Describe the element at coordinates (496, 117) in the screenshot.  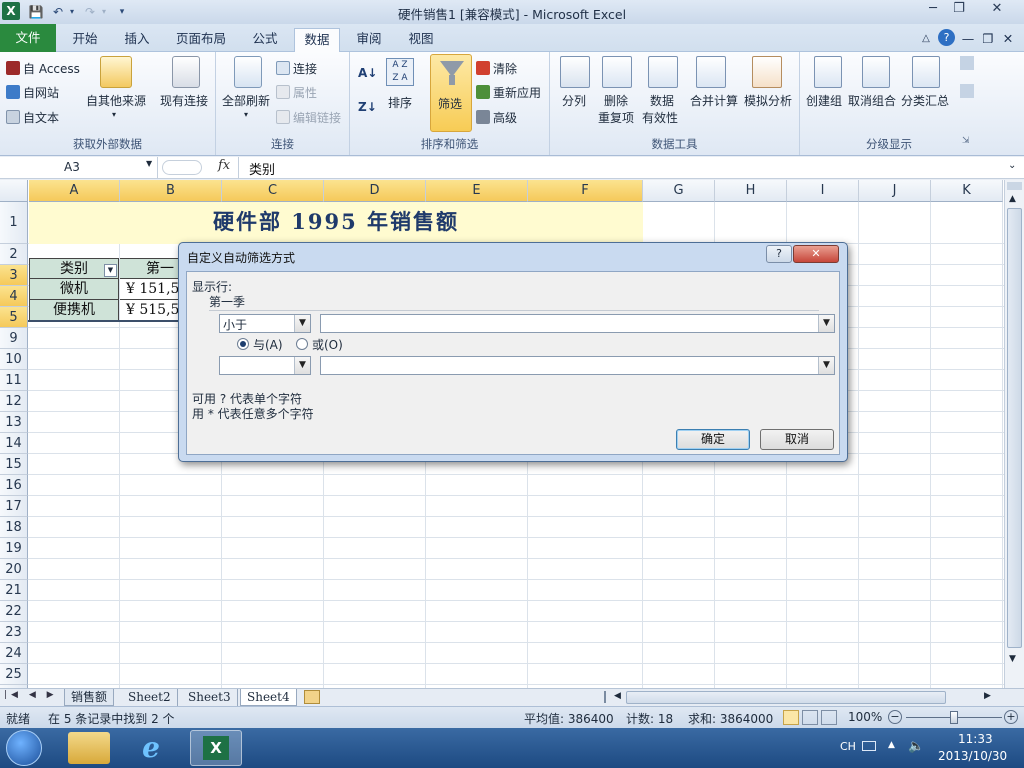
I see `advanced-filter-button: 高级` at that location.